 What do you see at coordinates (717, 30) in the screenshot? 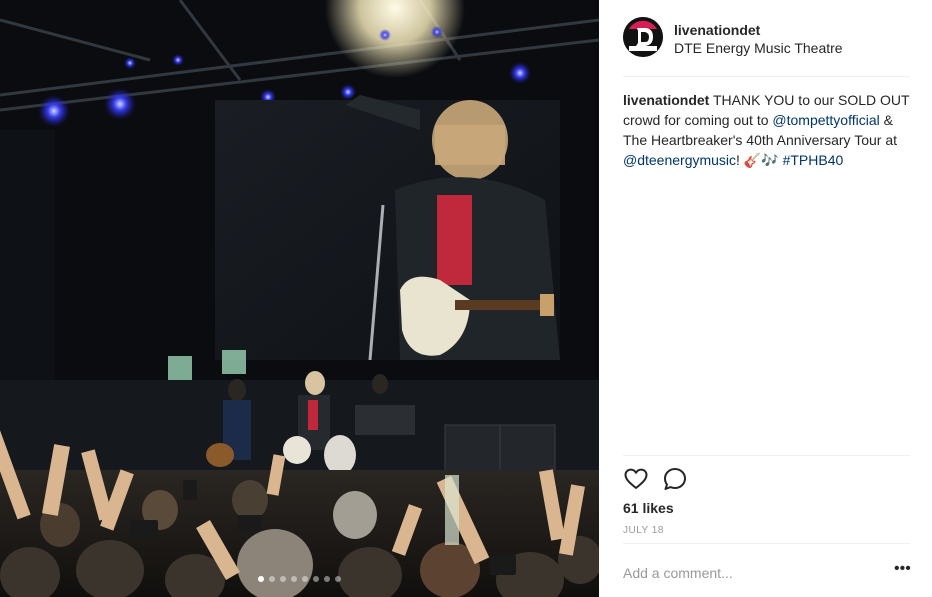
I see `post-username: livenationdet` at bounding box center [717, 30].